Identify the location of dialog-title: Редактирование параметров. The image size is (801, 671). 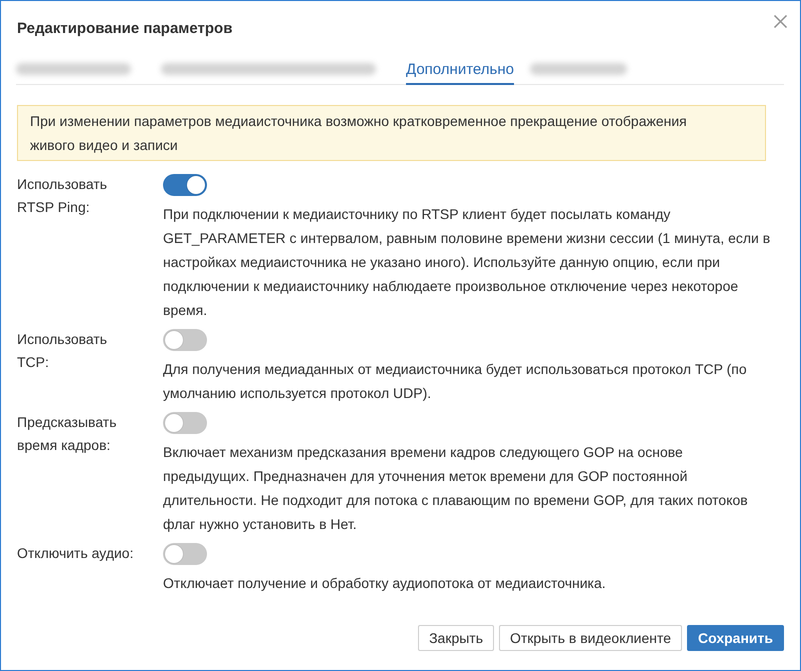
(124, 28).